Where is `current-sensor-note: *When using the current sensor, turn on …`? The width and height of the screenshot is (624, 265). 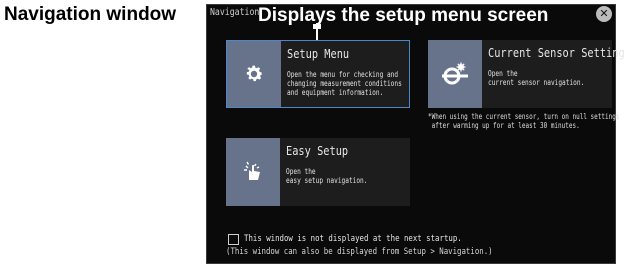
current-sensor-note: *When using the current sensor, turn on … is located at coordinates (524, 121).